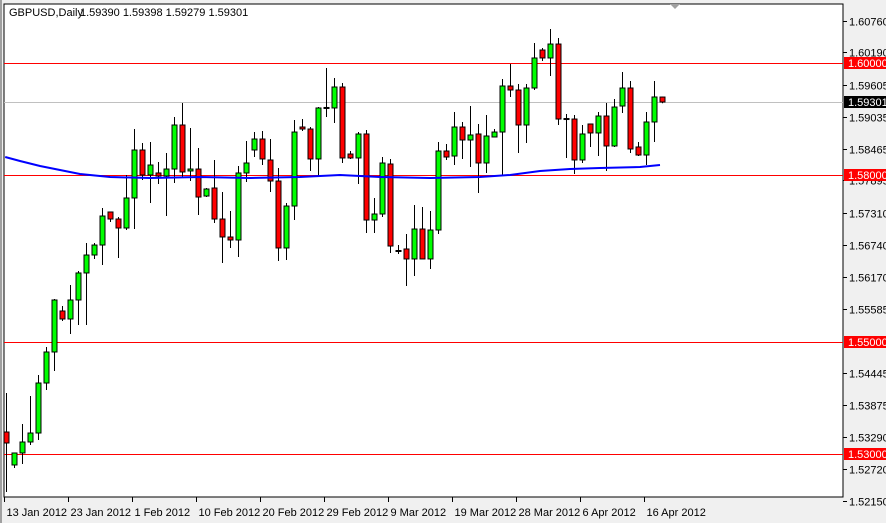  Describe the element at coordinates (867, 176) in the screenshot. I see `level-price-tag: 1.58000` at that location.